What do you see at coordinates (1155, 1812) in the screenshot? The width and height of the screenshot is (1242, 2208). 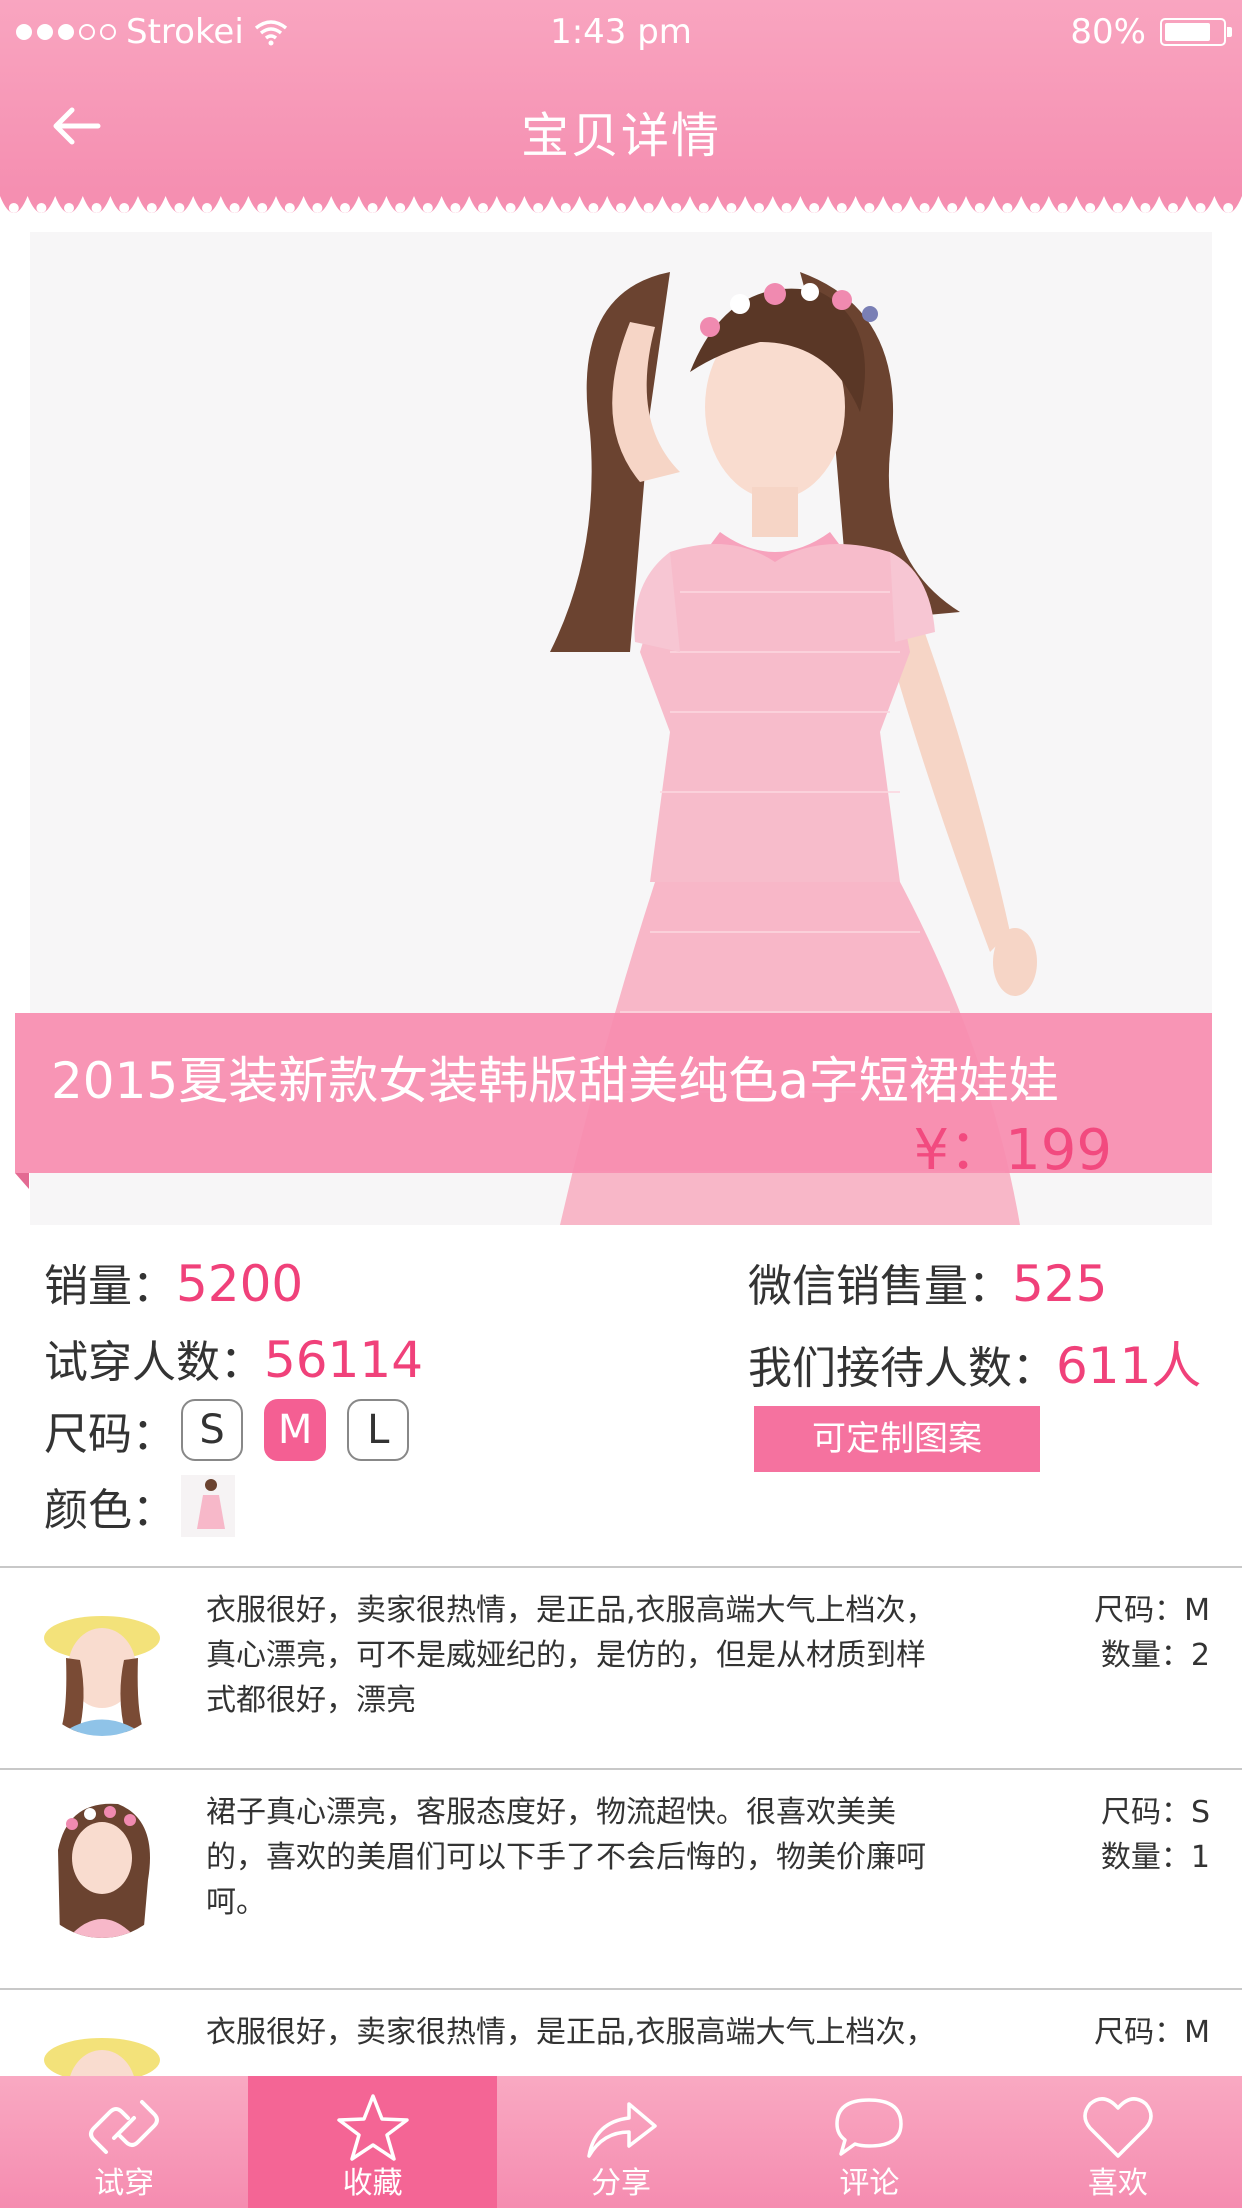 I see `review-size: 尺码：S` at bounding box center [1155, 1812].